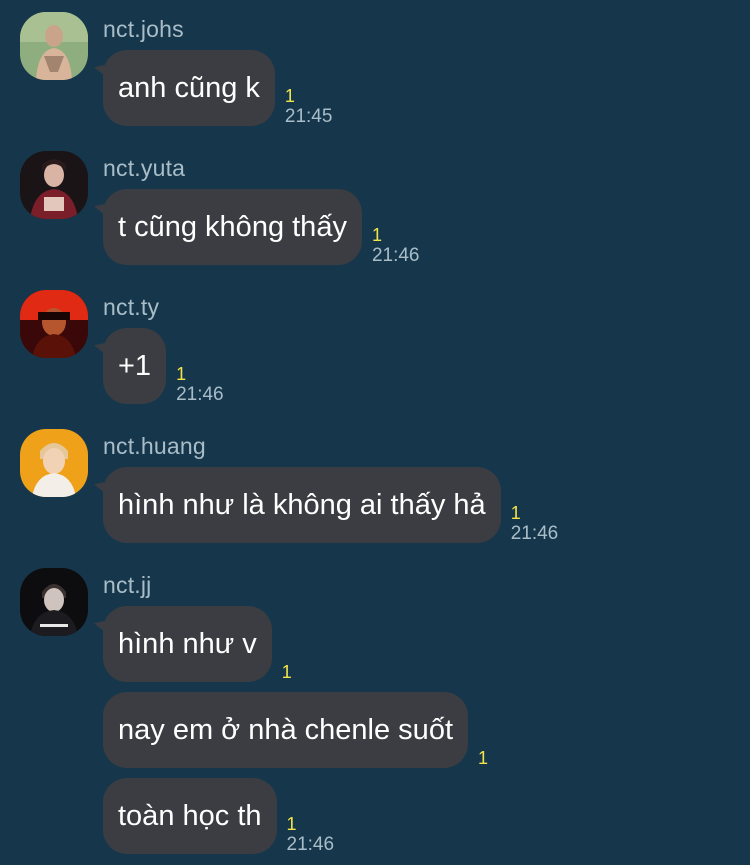 Image resolution: width=750 pixels, height=865 pixels. I want to click on message-time: 21:45, so click(308, 116).